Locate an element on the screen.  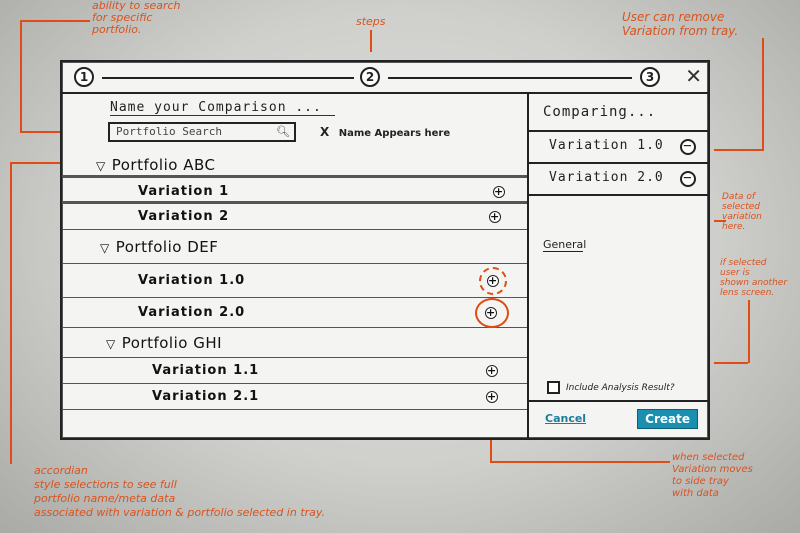
tray-footer: Cancel Create is located at coordinates (618, 419).